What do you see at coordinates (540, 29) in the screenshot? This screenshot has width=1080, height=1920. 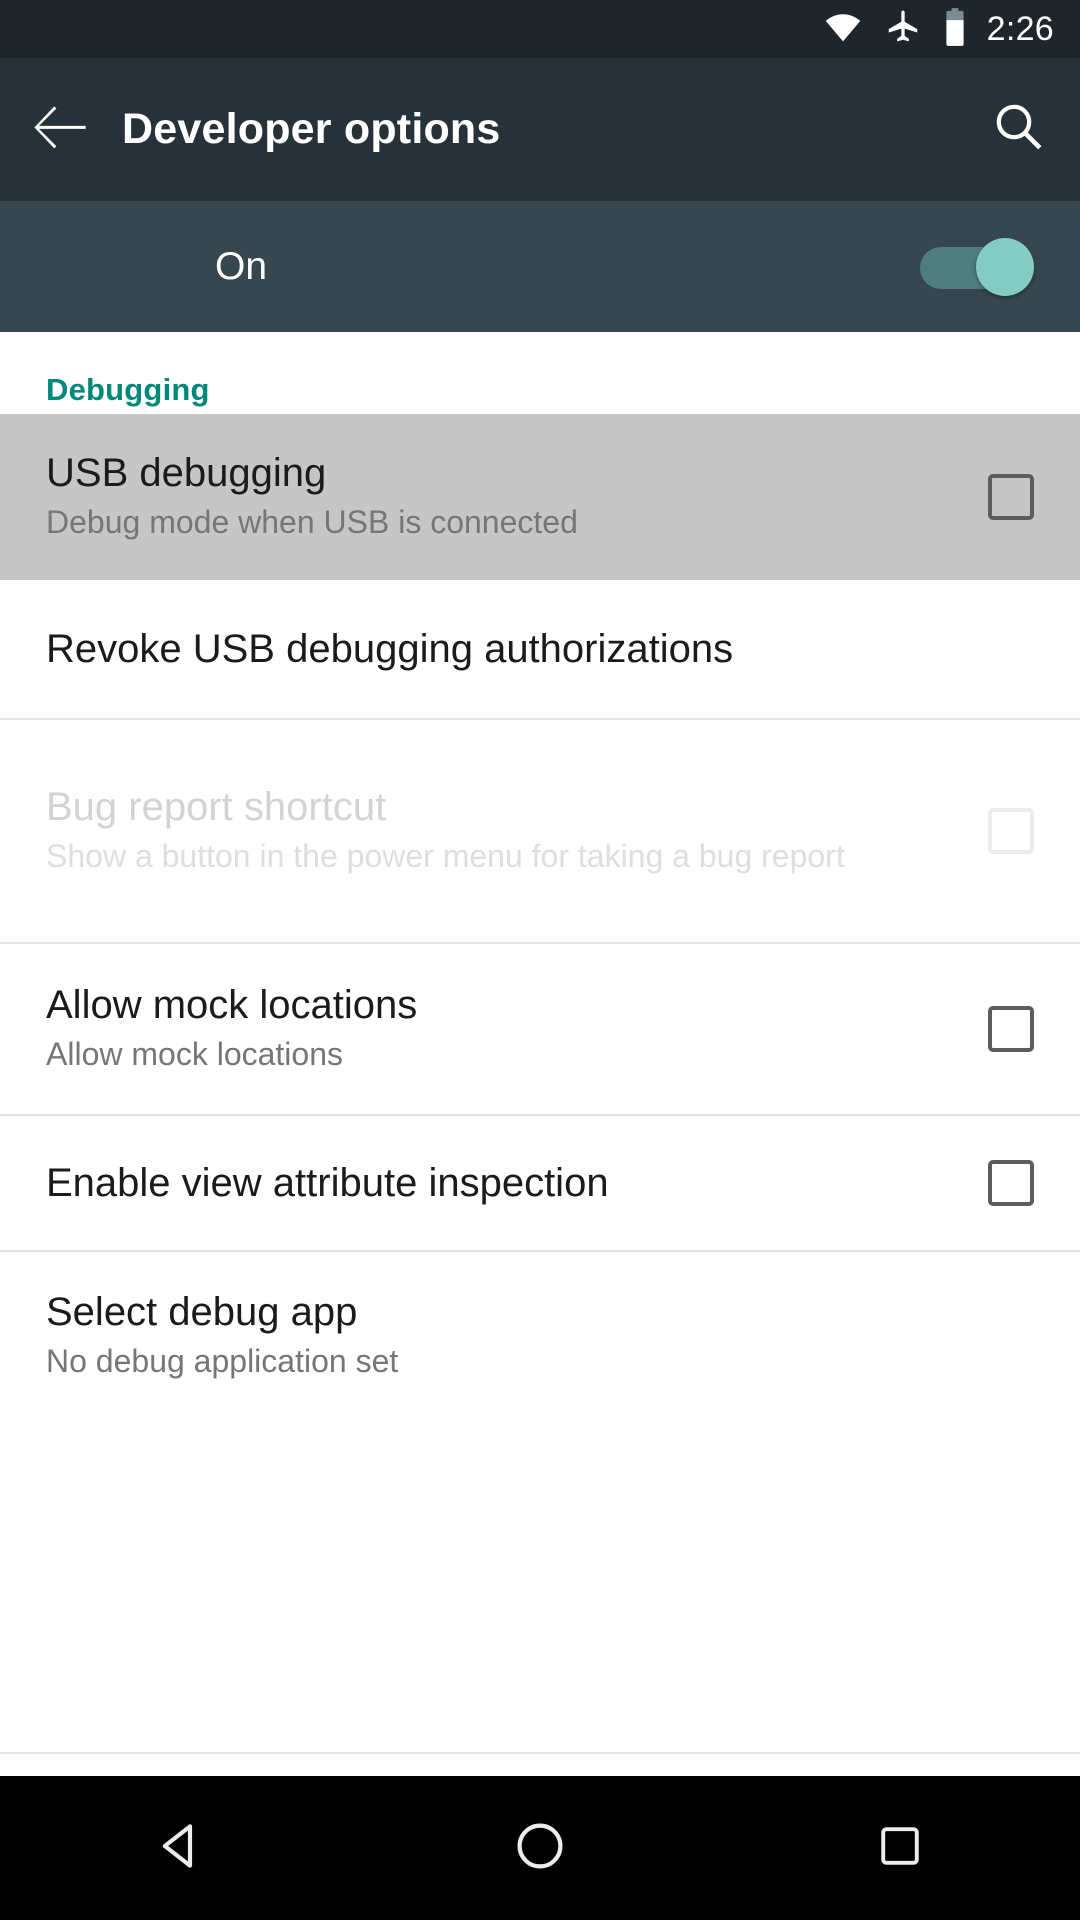 I see `status-bar: 2:26` at bounding box center [540, 29].